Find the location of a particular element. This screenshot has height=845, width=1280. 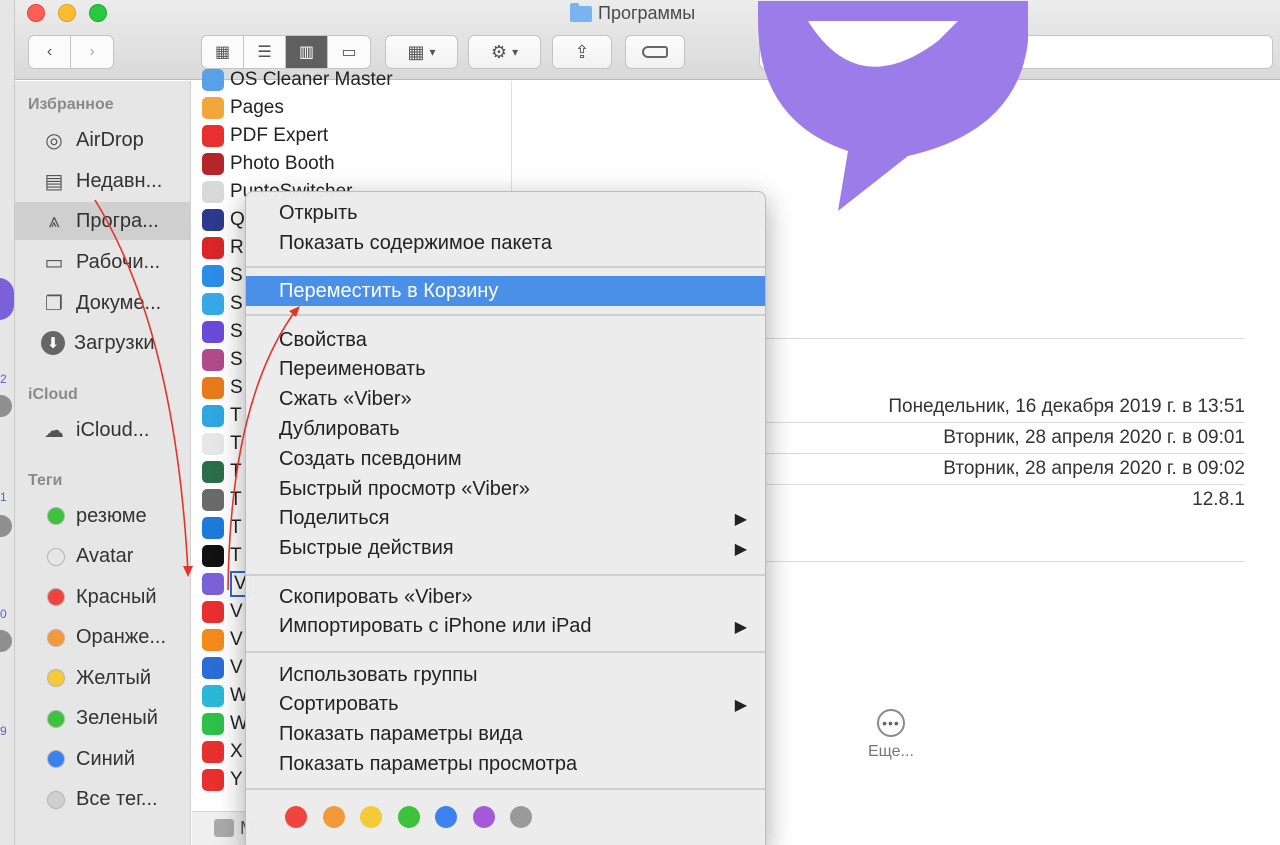

background-window-strip: 2 1 0 9 is located at coordinates (7, 422).